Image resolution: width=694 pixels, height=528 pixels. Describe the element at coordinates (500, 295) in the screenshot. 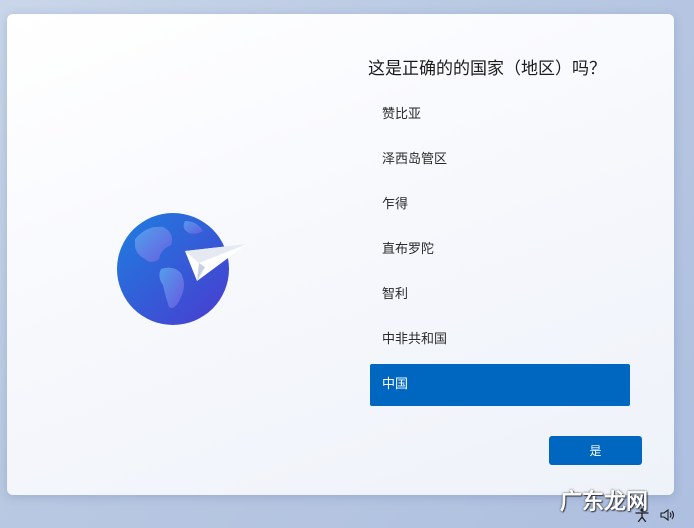

I see `region-option-chile: 智利` at that location.